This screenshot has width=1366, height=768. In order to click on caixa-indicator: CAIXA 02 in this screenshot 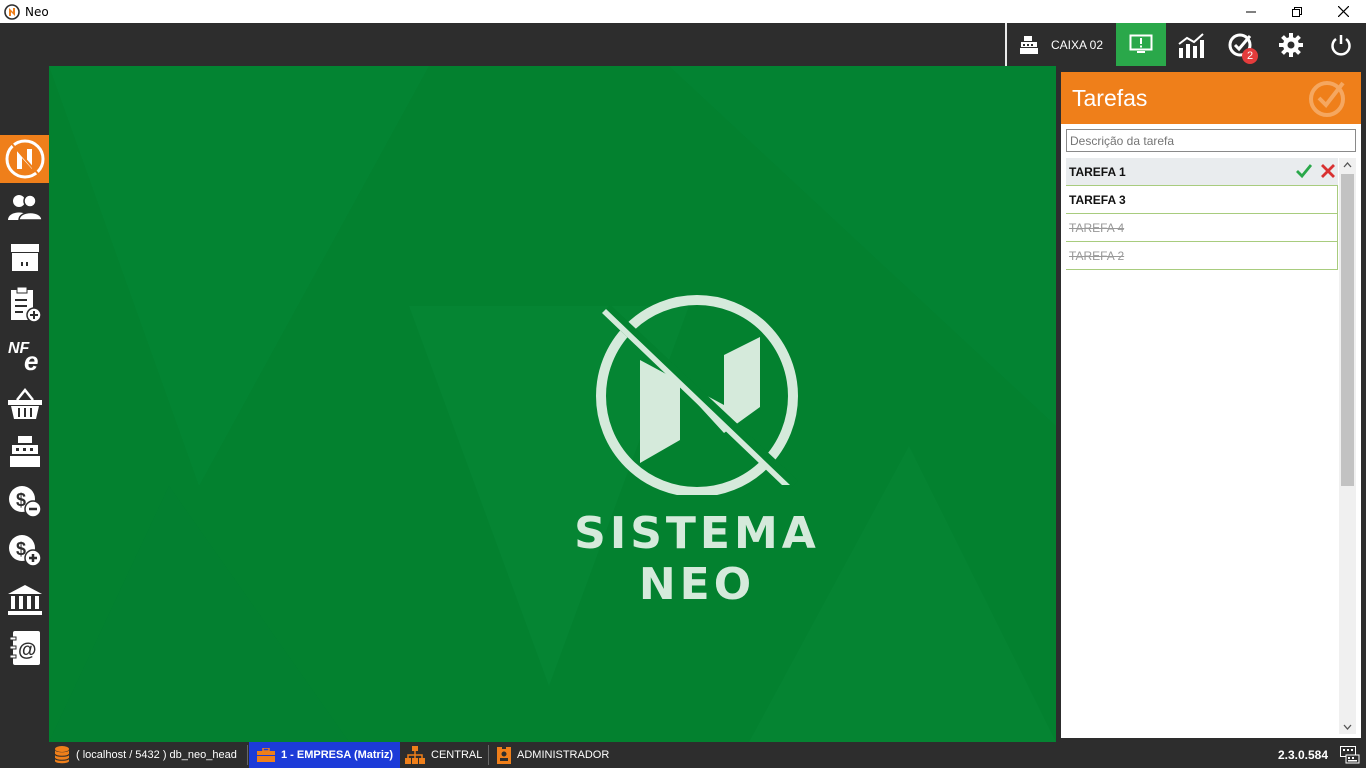, I will do `click(1060, 44)`.